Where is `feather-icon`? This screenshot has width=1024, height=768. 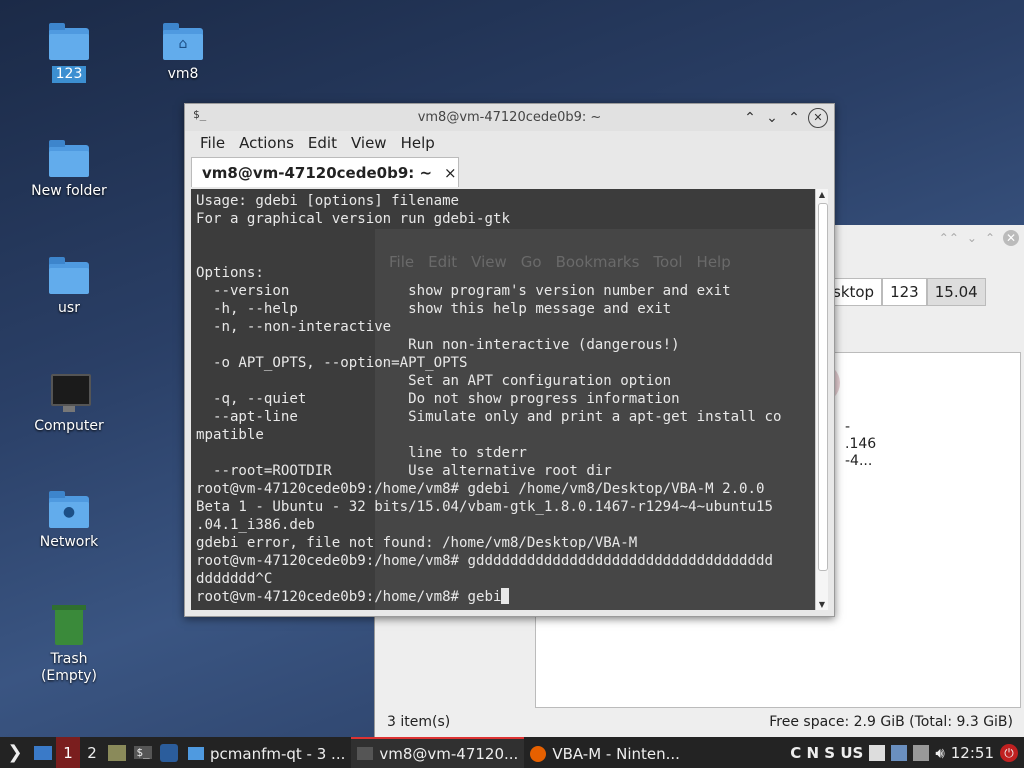
feather-icon is located at coordinates (169, 752).